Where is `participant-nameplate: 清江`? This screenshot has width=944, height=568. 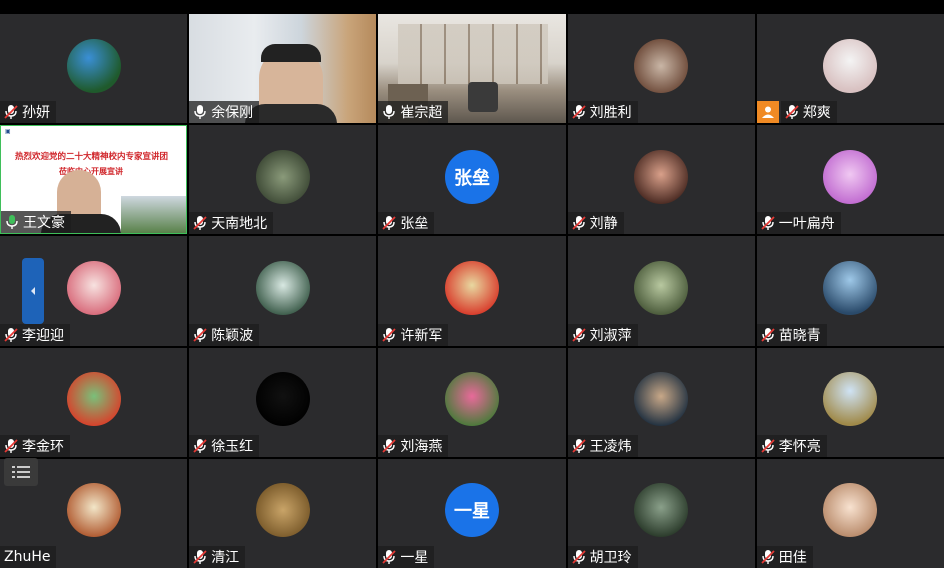 participant-nameplate: 清江 is located at coordinates (217, 556).